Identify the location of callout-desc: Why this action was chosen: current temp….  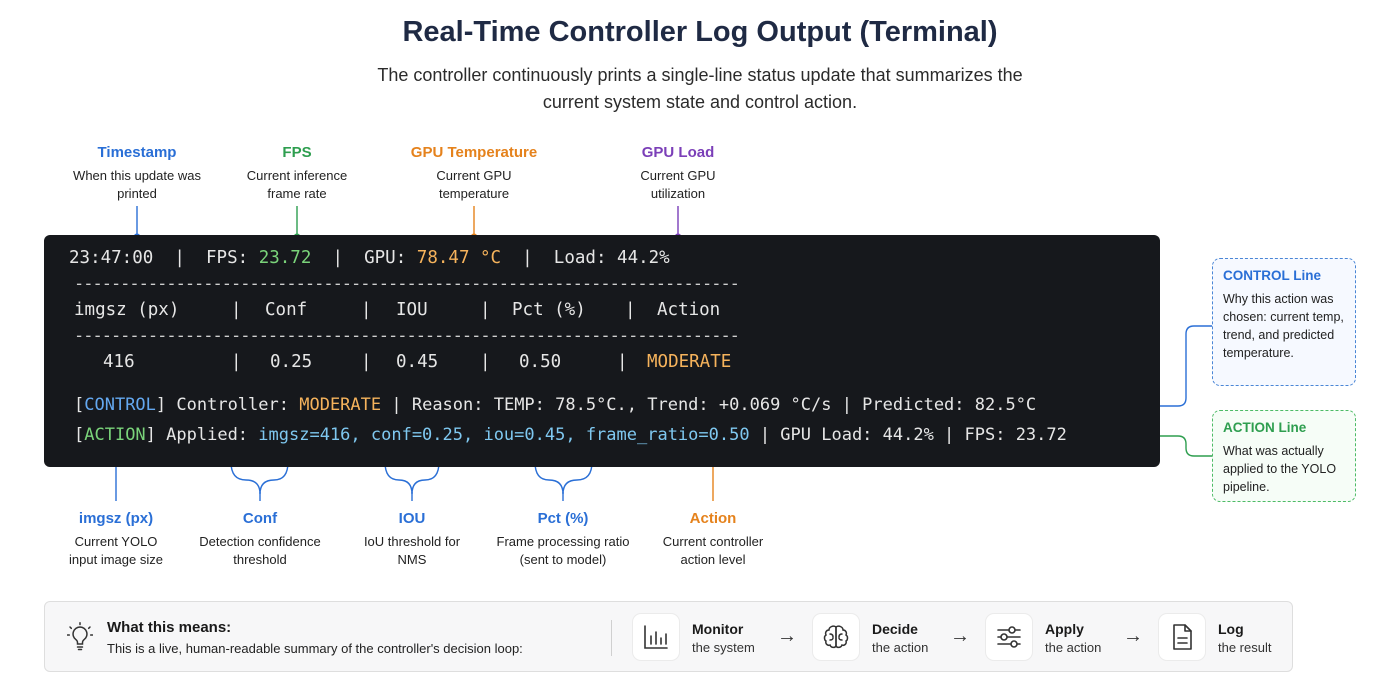
(1283, 326).